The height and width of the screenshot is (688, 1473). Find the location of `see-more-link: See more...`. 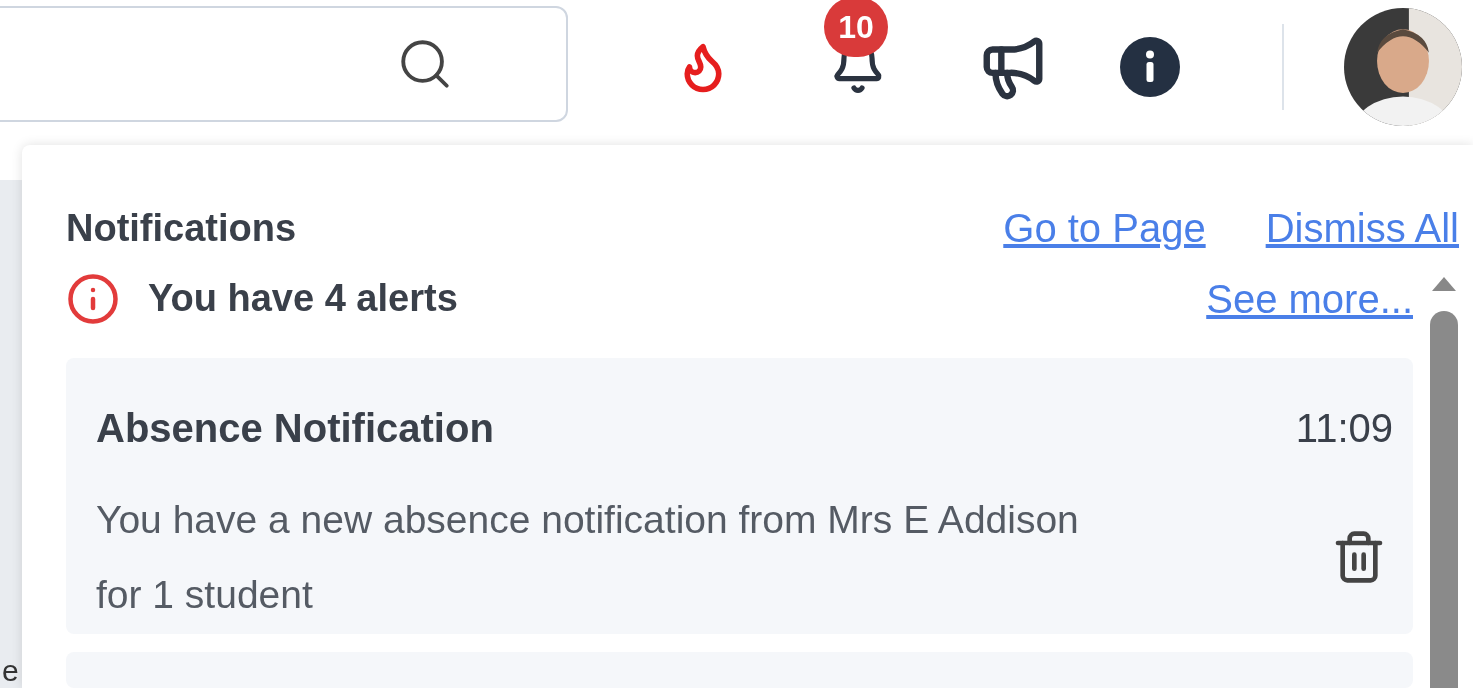

see-more-link: See more... is located at coordinates (1309, 298).